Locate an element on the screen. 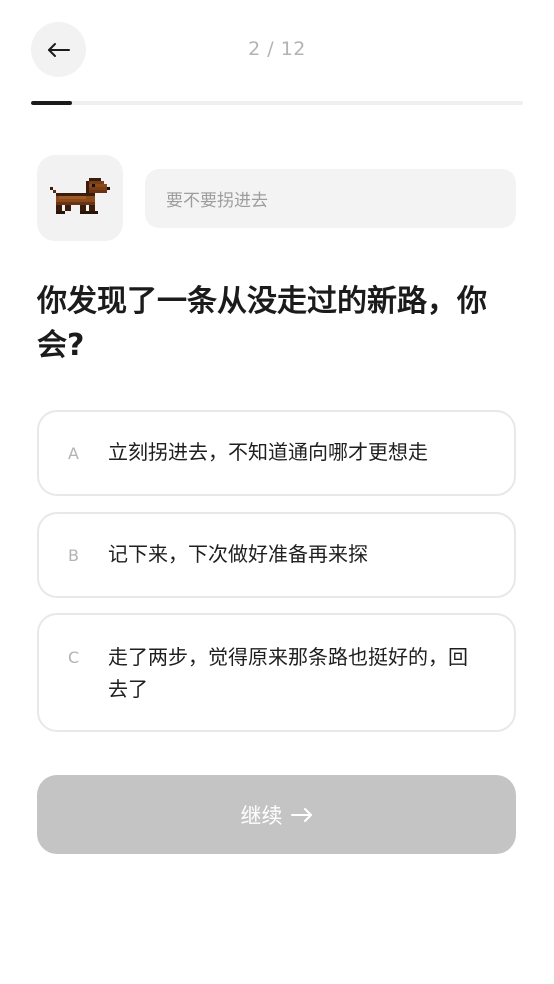  progress-counter: 2 / 12 is located at coordinates (277, 49).